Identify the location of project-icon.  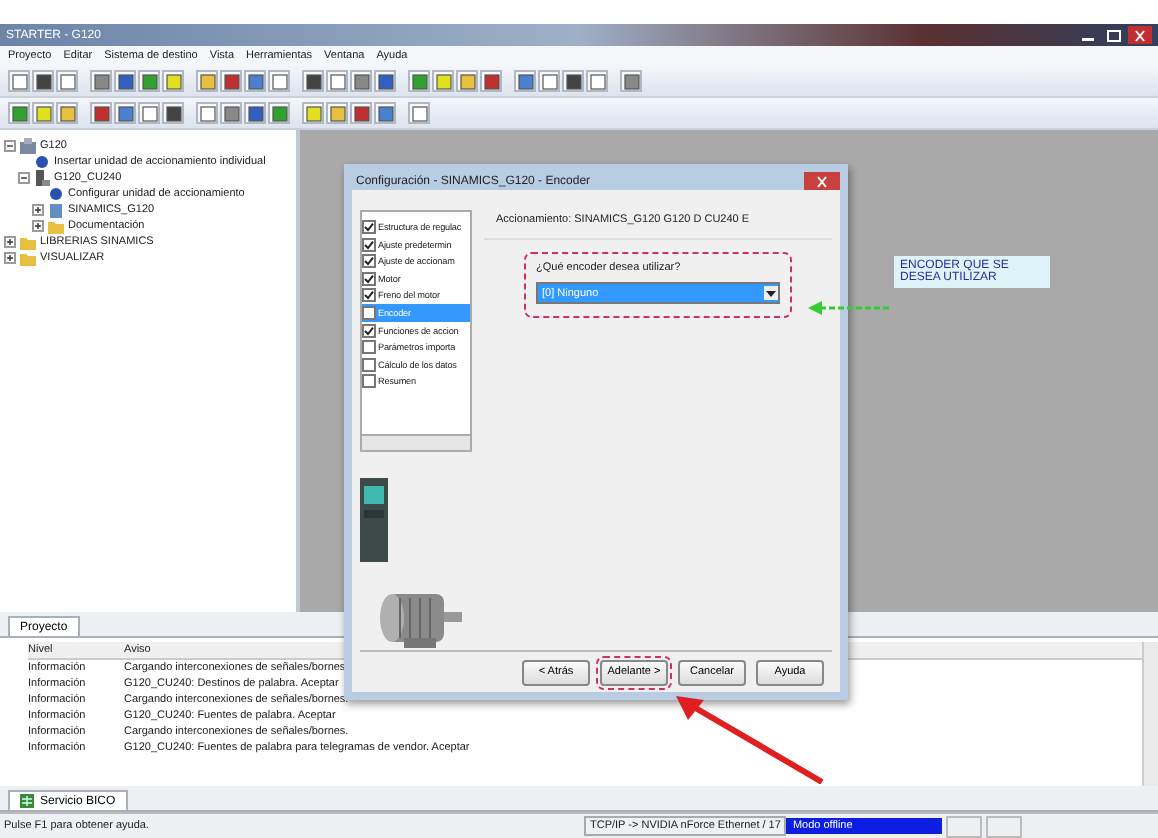
(28, 146).